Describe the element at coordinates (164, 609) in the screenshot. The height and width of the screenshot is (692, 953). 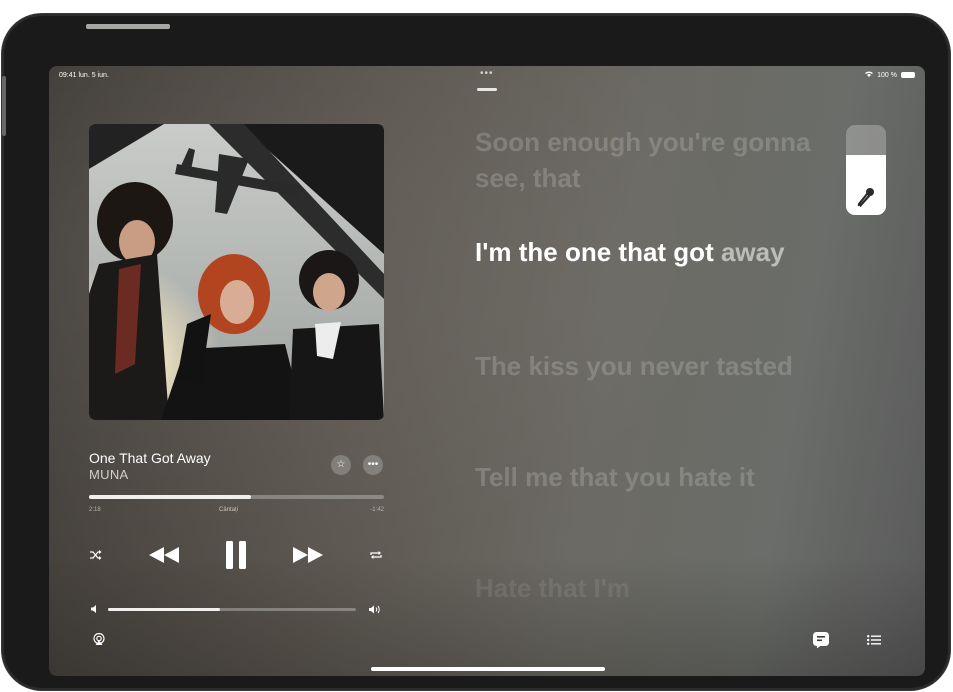
I see `volume-fill` at that location.